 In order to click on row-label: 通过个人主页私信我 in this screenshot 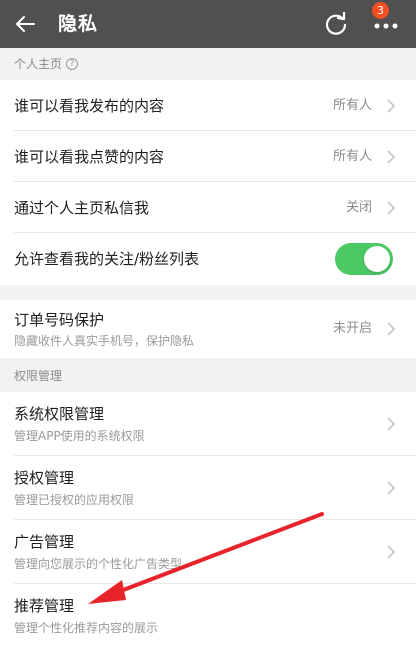, I will do `click(82, 208)`.